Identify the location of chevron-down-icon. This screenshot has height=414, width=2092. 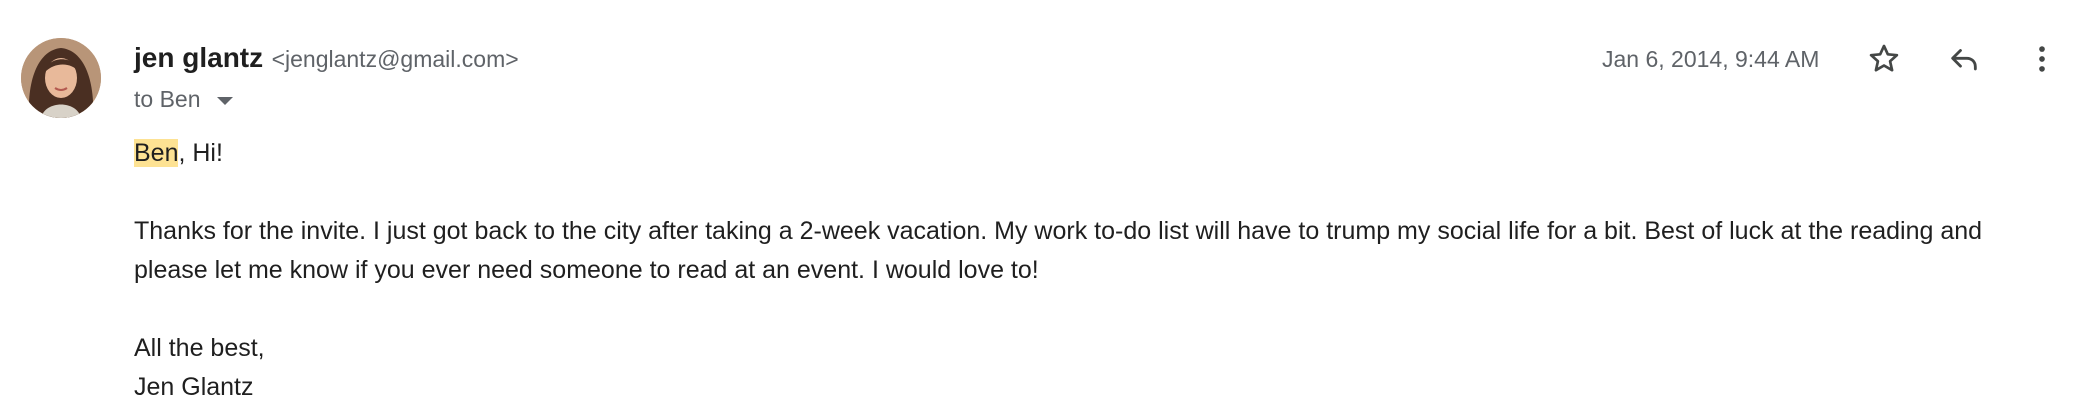
(224, 100).